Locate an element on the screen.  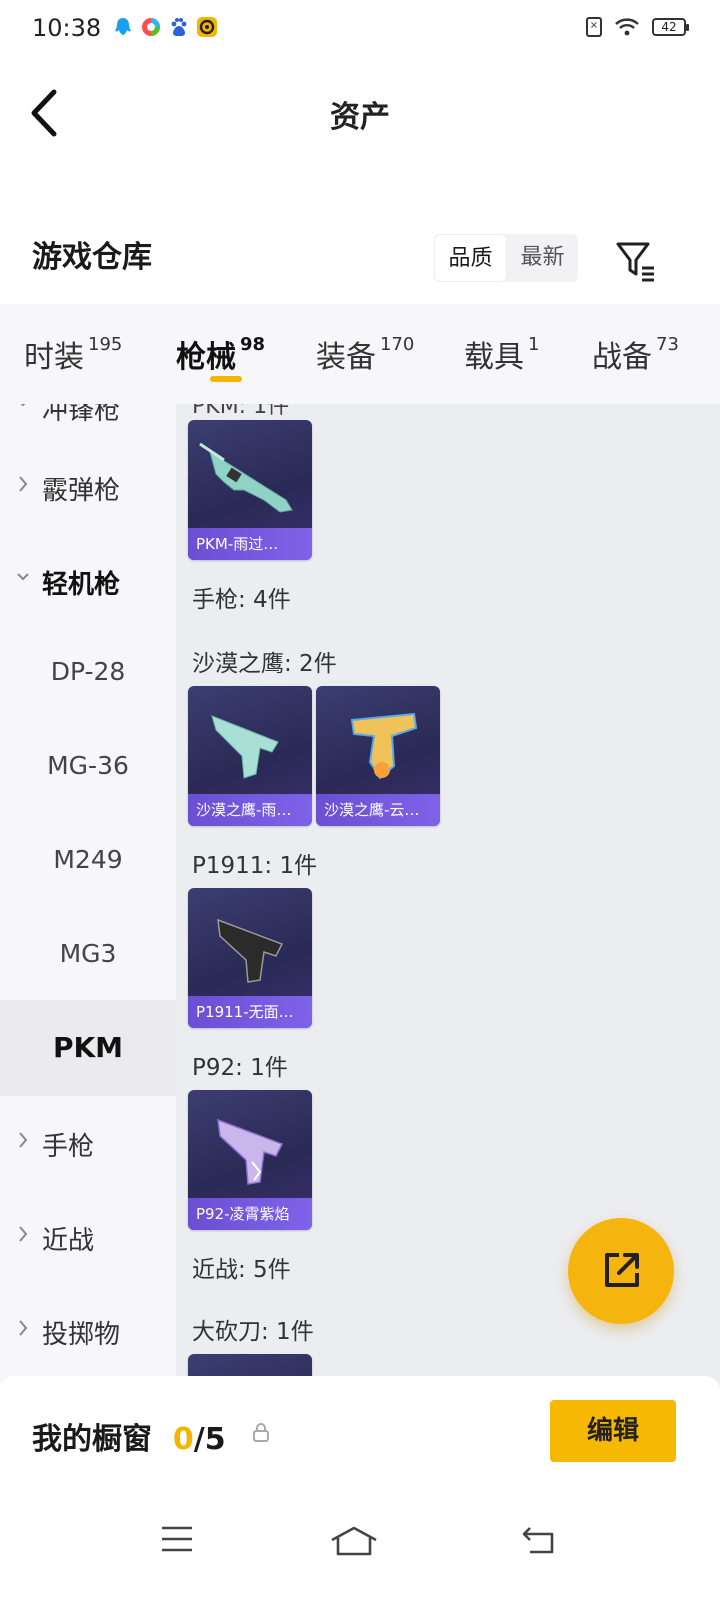
wifi-icon is located at coordinates (627, 27).